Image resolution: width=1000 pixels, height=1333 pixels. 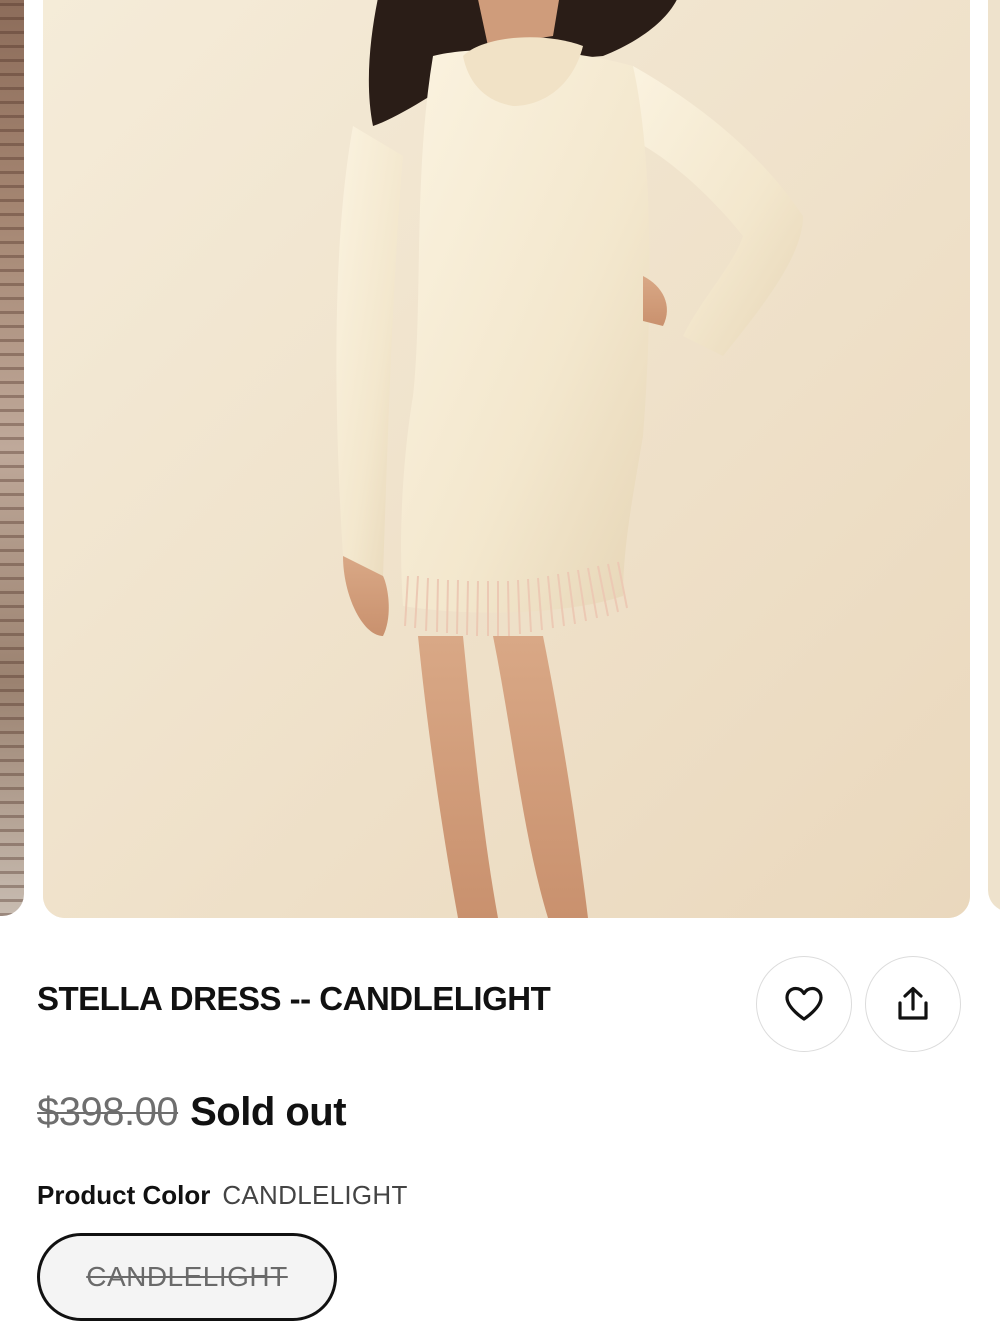 I want to click on next-image, so click(x=994, y=456).